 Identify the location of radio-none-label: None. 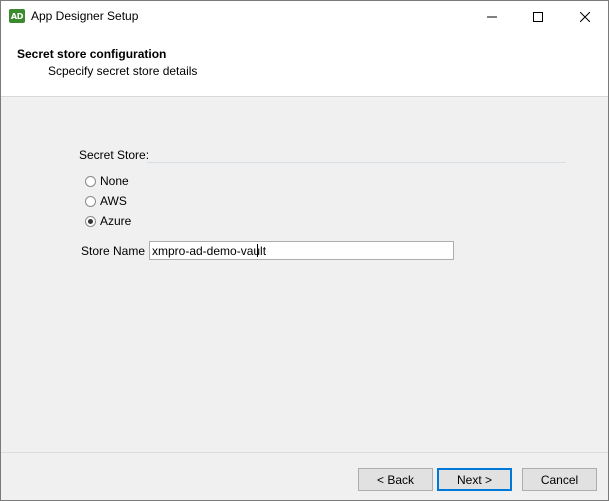
(114, 181).